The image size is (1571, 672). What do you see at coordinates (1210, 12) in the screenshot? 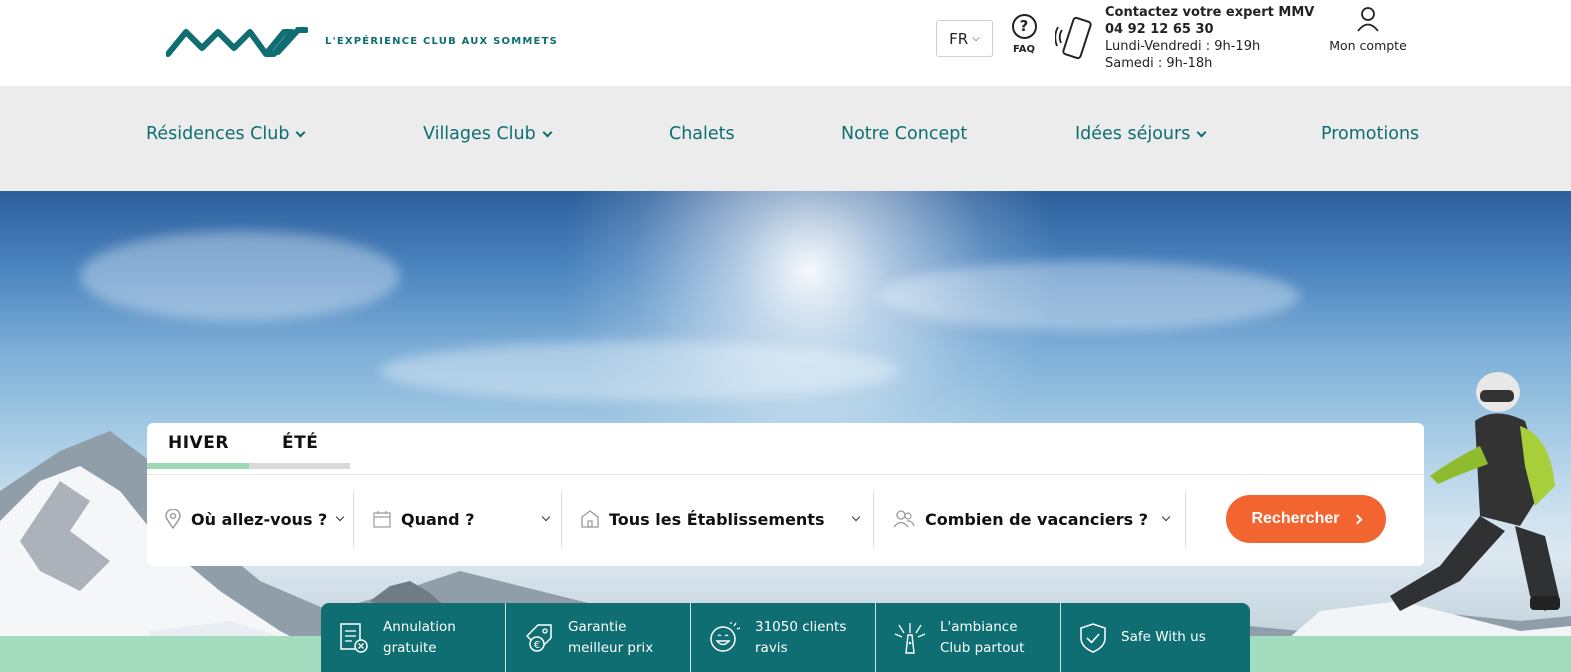
I see `contact-title: Contactez votre expert MMV` at bounding box center [1210, 12].